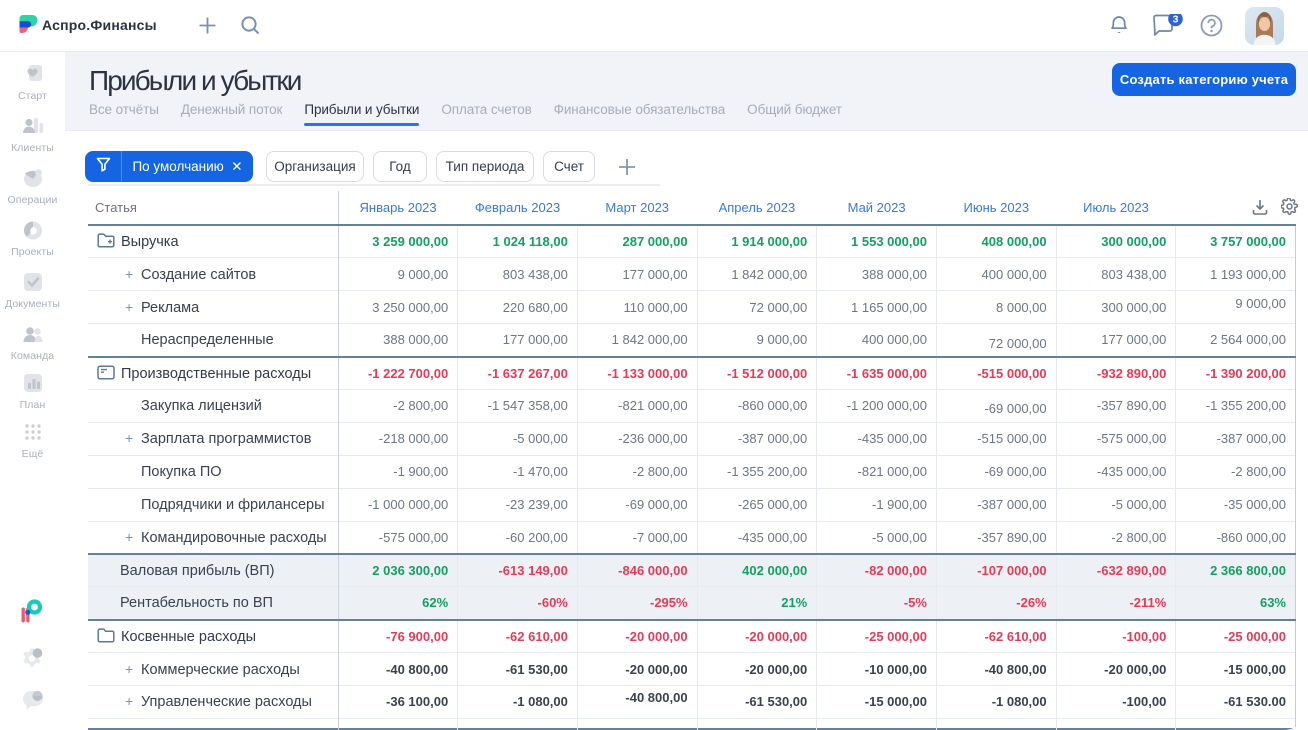 Image resolution: width=1308 pixels, height=730 pixels. What do you see at coordinates (1176, 20) in the screenshot?
I see `svg-text: 3` at bounding box center [1176, 20].